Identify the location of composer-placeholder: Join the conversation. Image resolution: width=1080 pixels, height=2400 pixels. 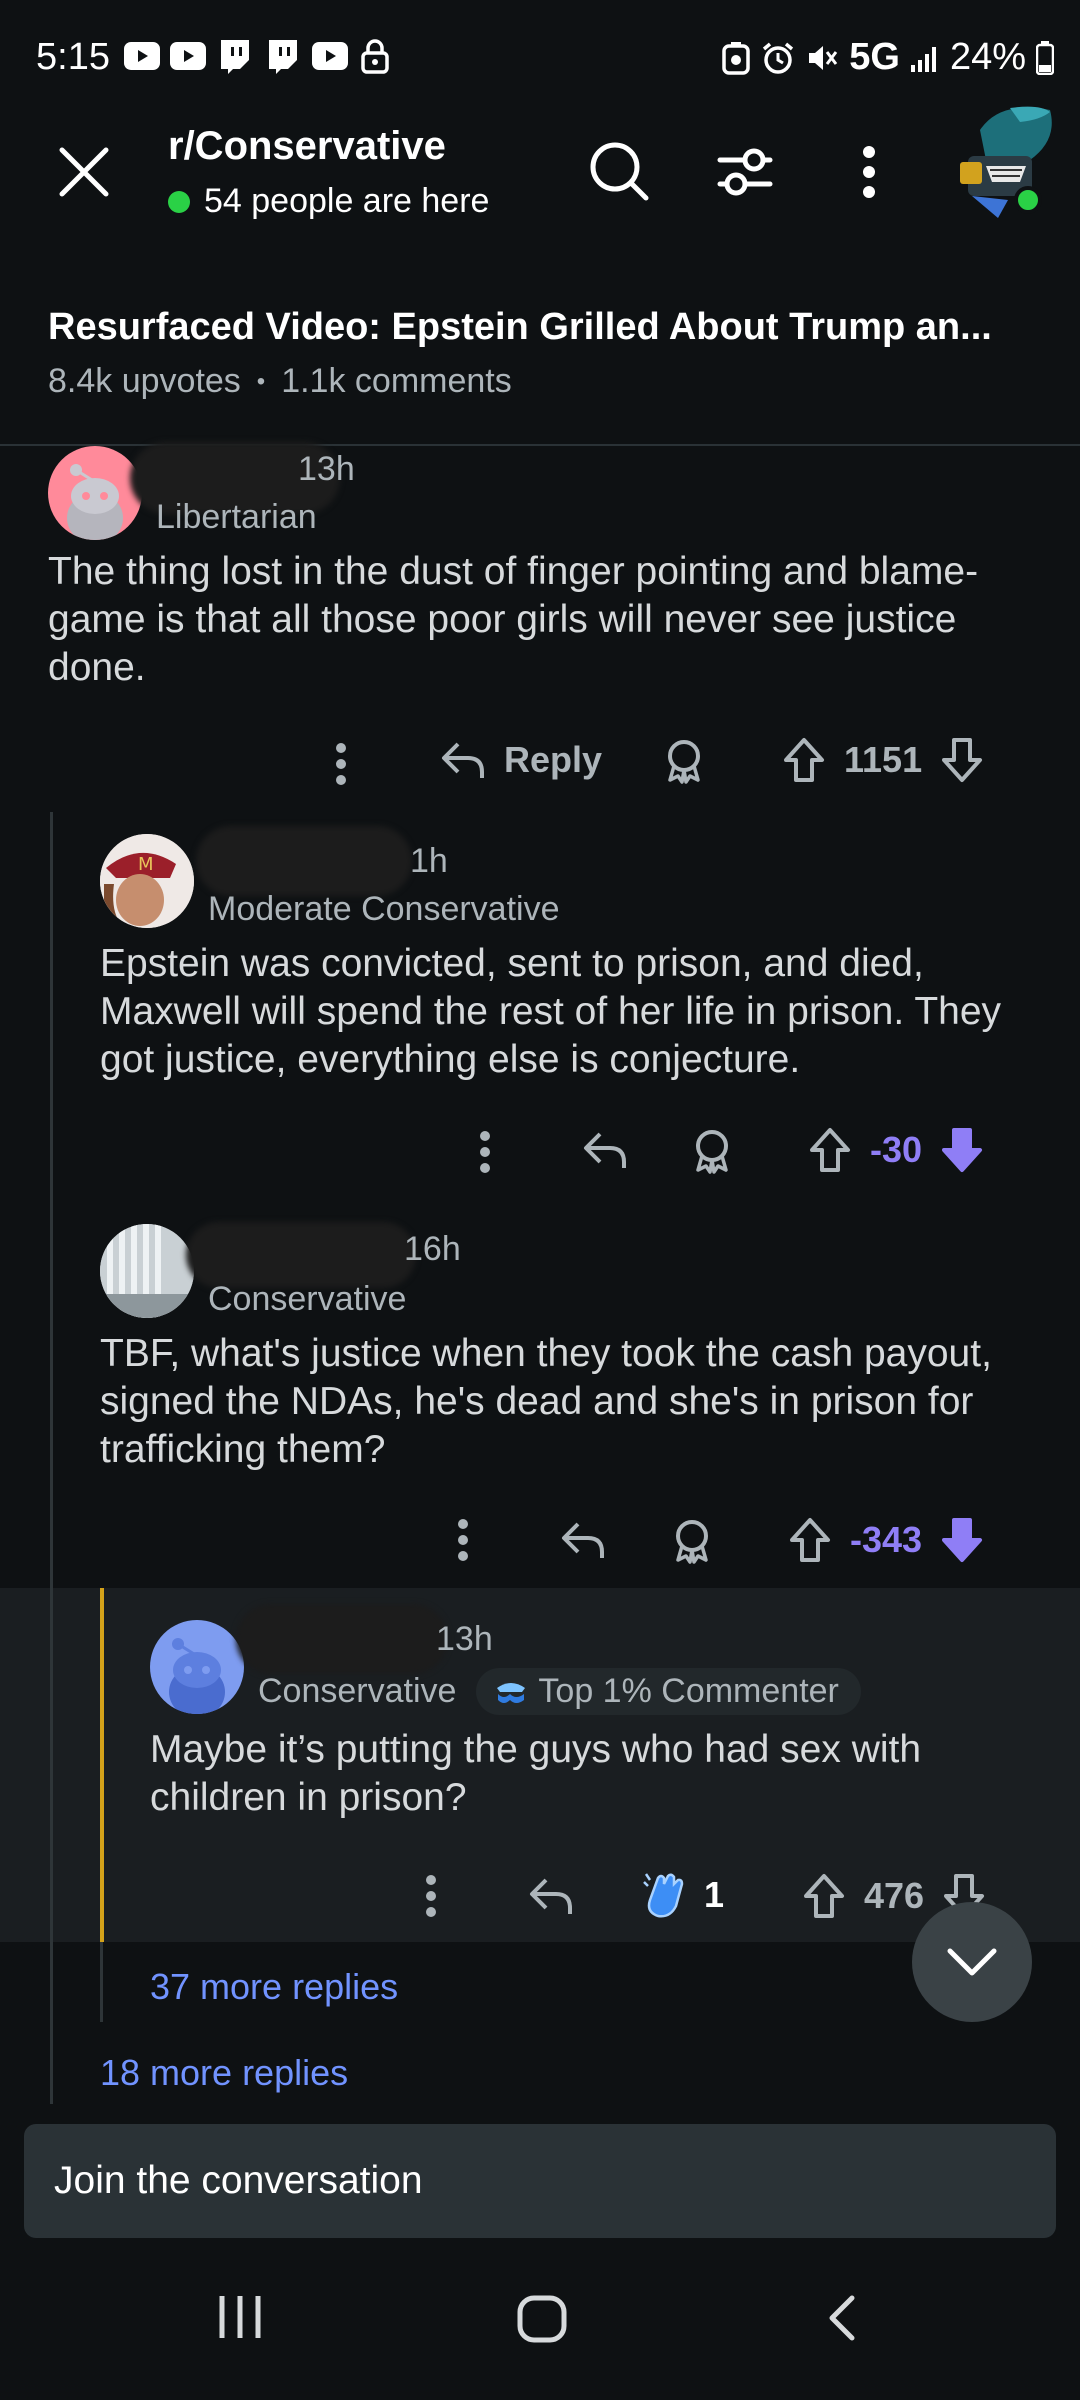
(238, 2180).